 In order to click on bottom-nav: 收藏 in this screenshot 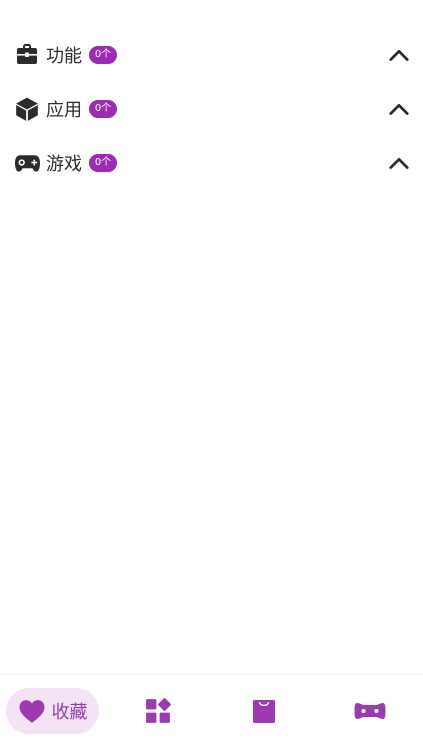, I will do `click(211, 713)`.